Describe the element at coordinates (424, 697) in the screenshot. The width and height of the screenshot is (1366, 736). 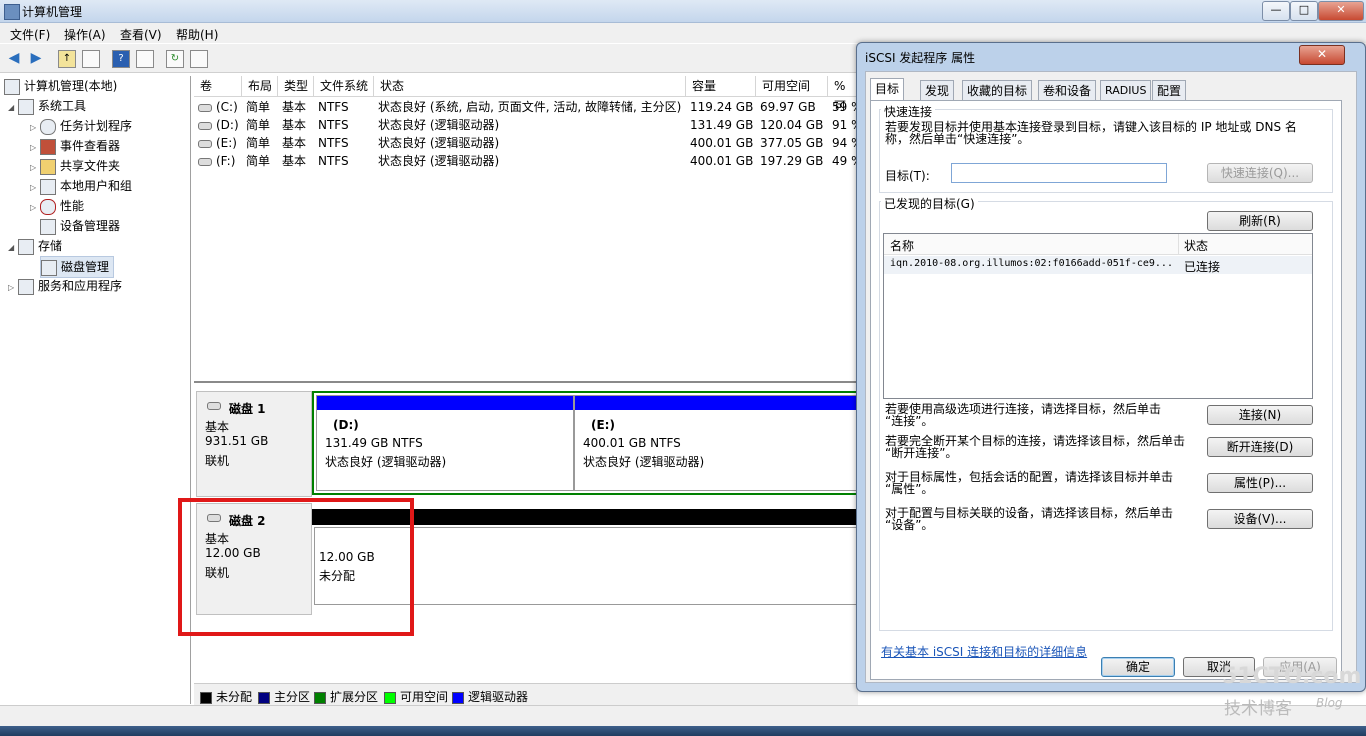
I see `legend-label: 可用空间` at that location.